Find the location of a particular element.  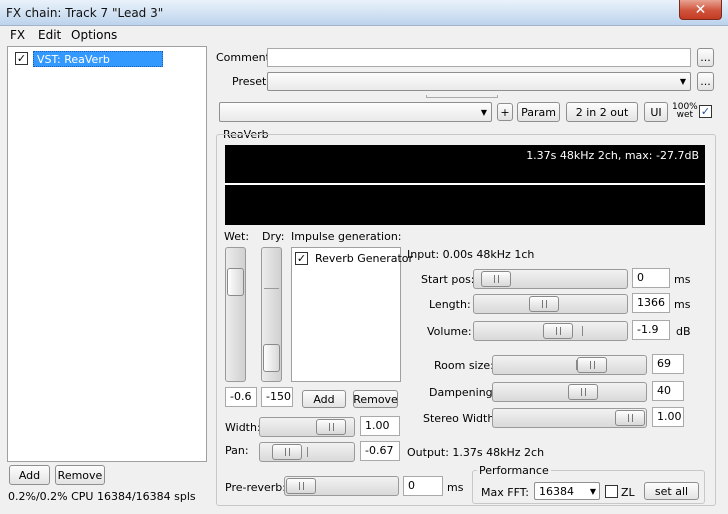

pan-field: -0.67 is located at coordinates (380, 451).